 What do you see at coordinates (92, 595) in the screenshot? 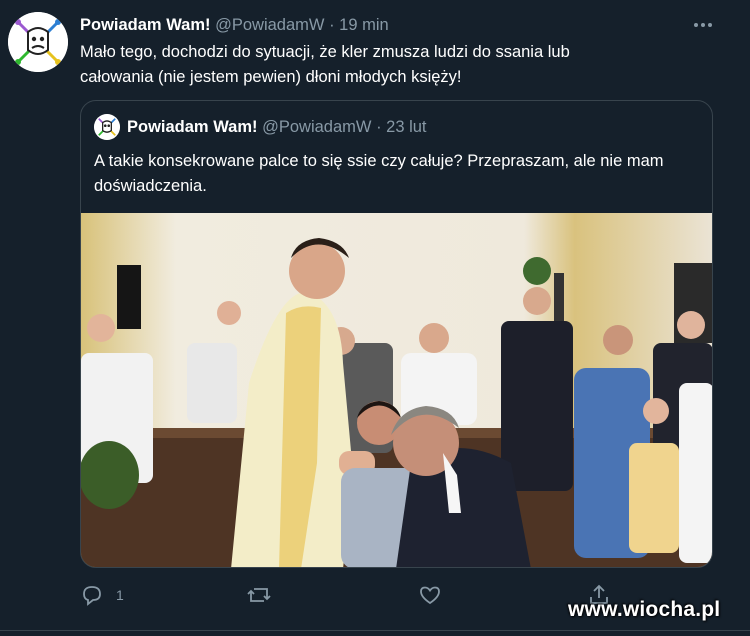
I see `reply-icon` at bounding box center [92, 595].